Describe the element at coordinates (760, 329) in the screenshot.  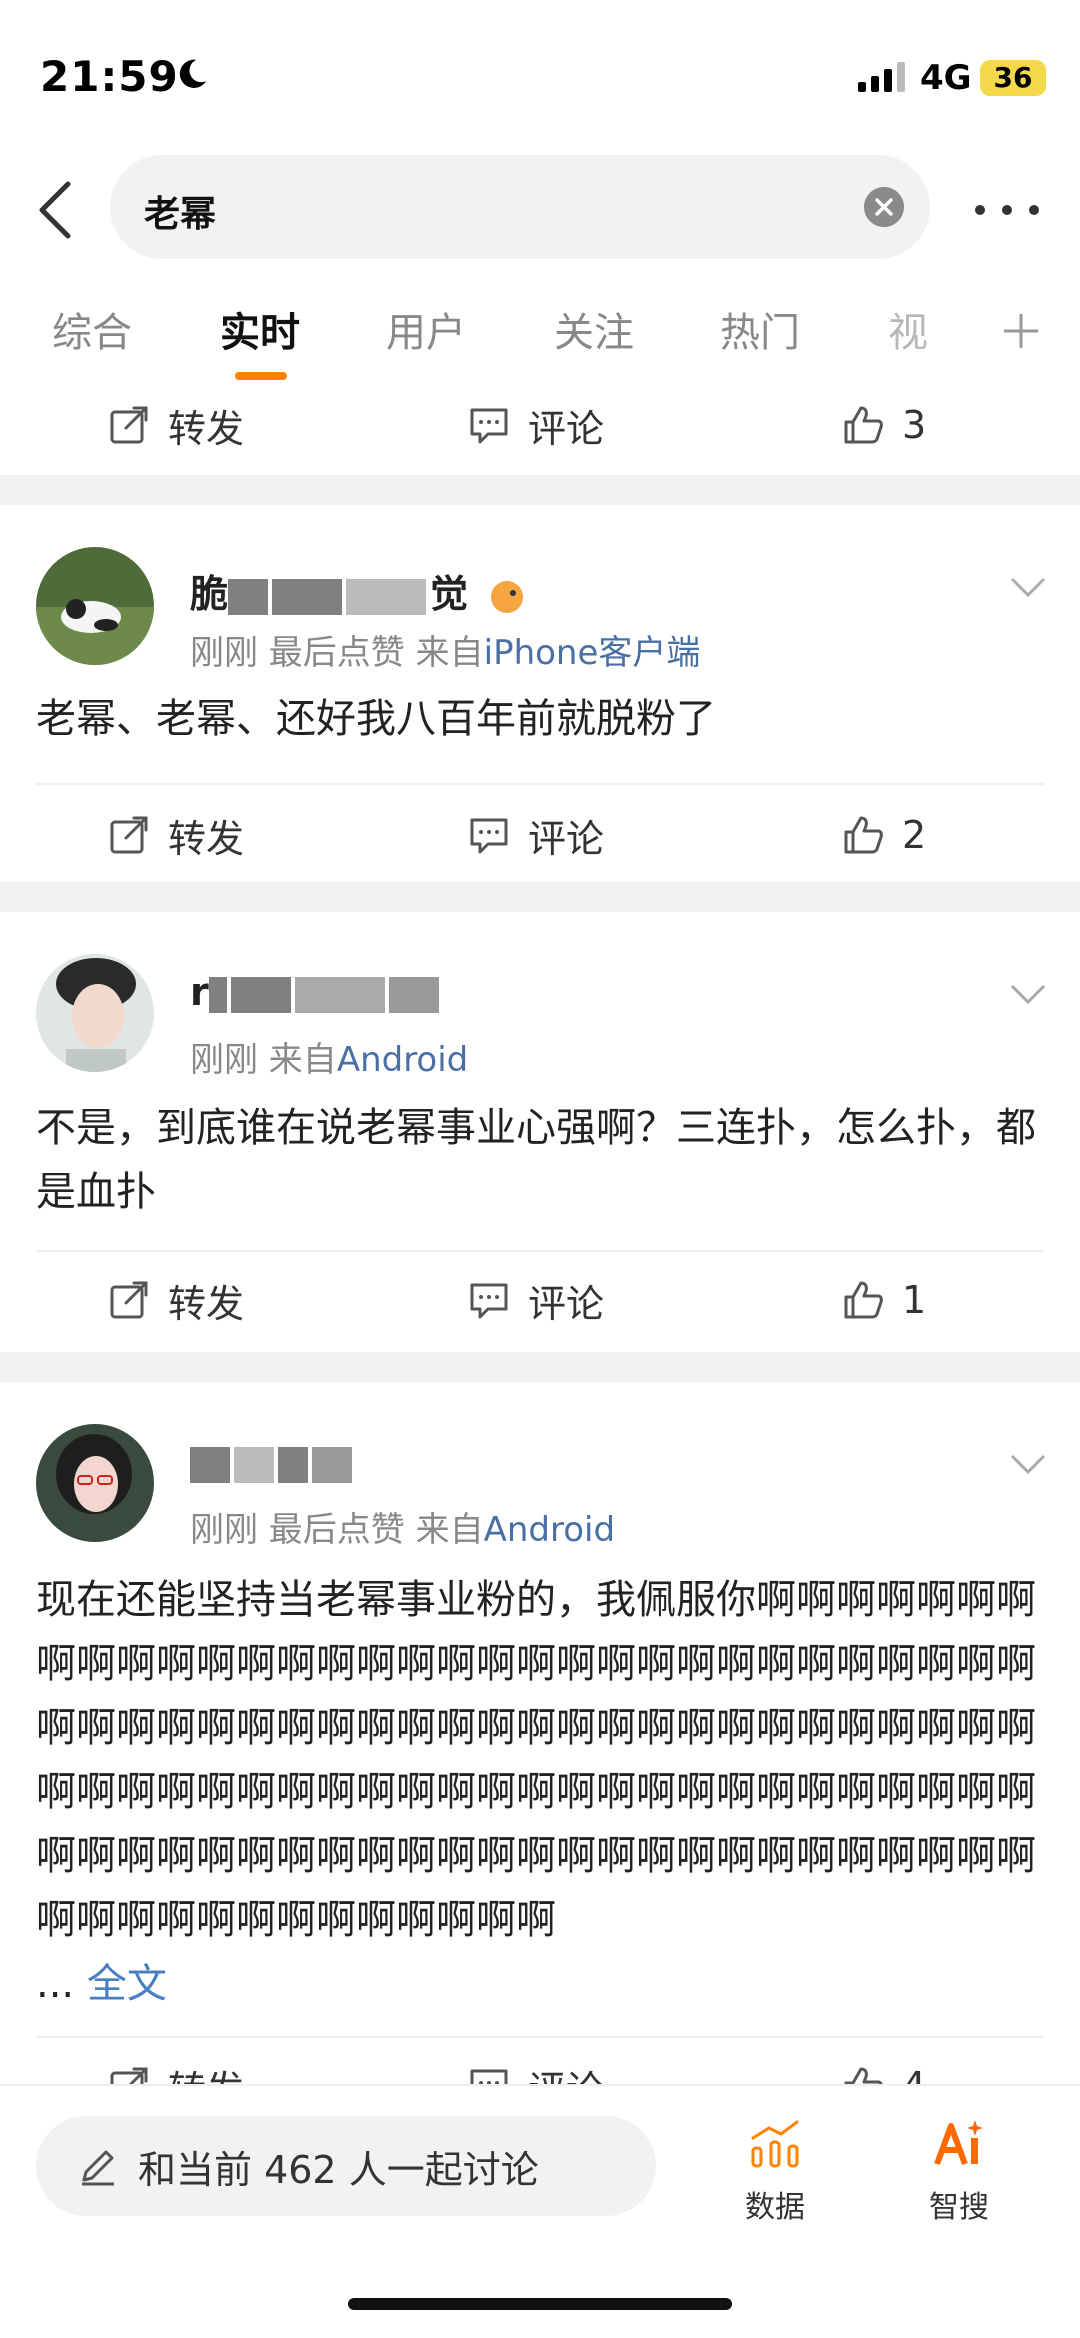
I see `tab-hot: 热门` at that location.